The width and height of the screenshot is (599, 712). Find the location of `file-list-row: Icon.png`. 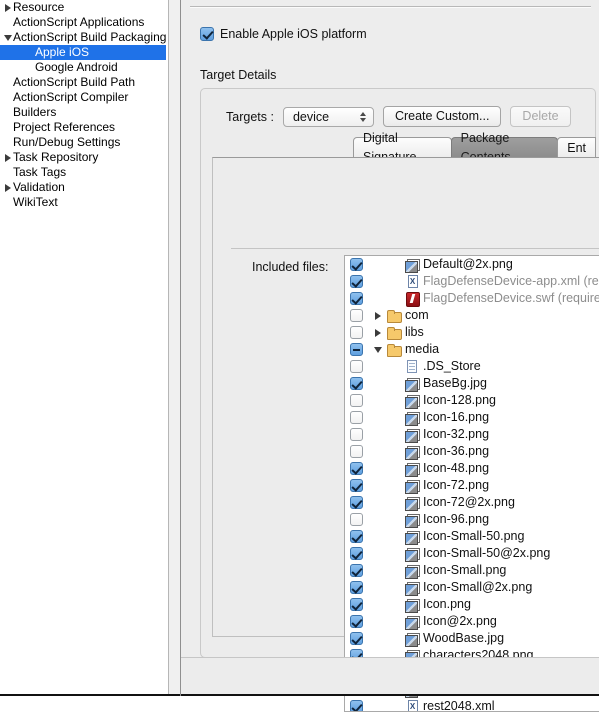

file-list-row: Icon.png is located at coordinates (472, 604).